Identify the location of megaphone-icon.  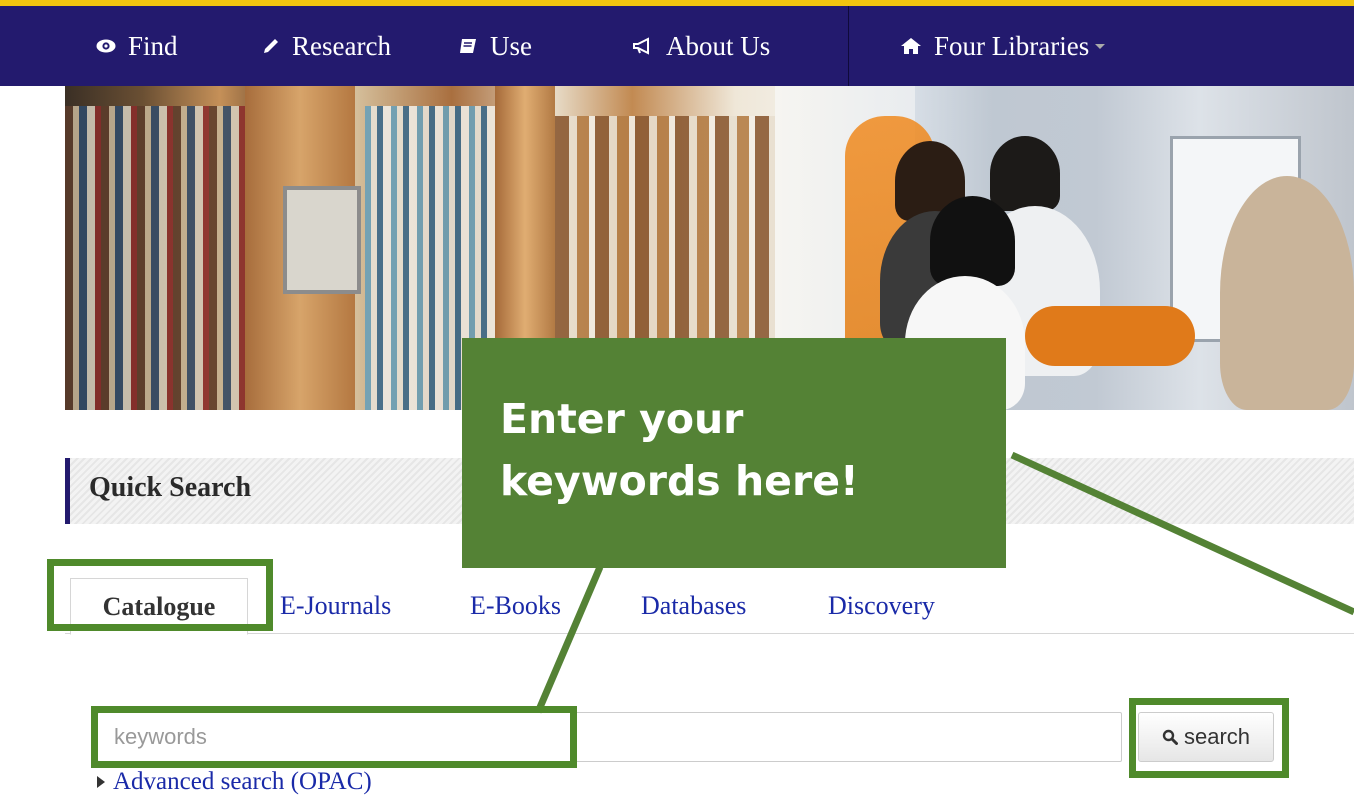
(641, 46).